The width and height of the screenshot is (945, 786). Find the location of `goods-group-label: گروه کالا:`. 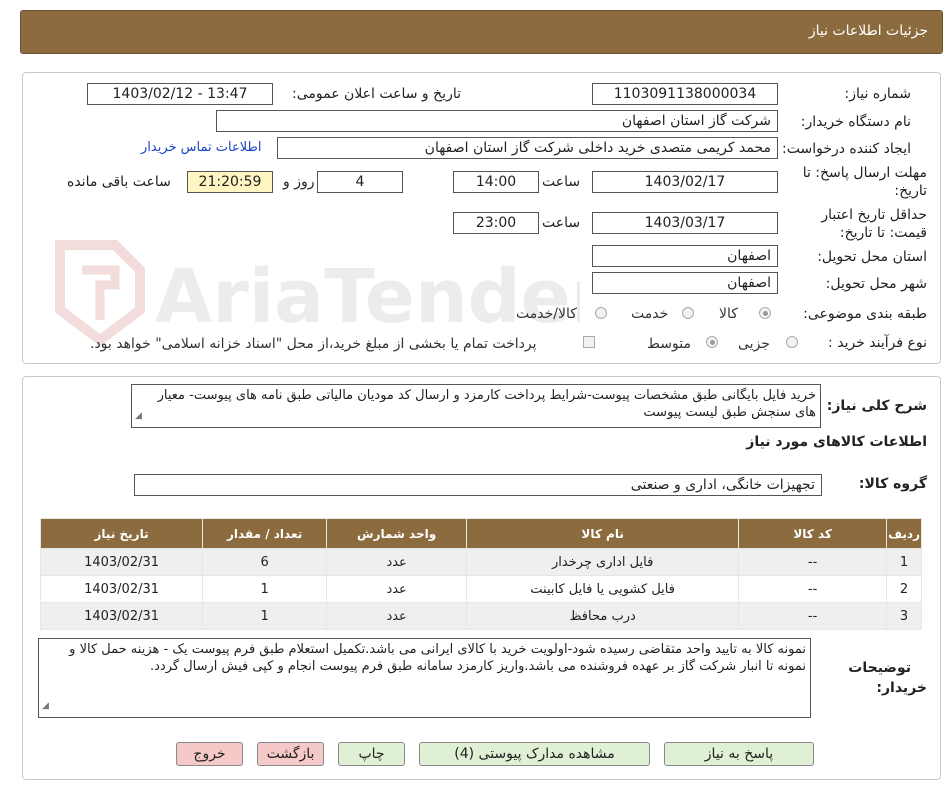

goods-group-label: گروه کالا: is located at coordinates (892, 484).